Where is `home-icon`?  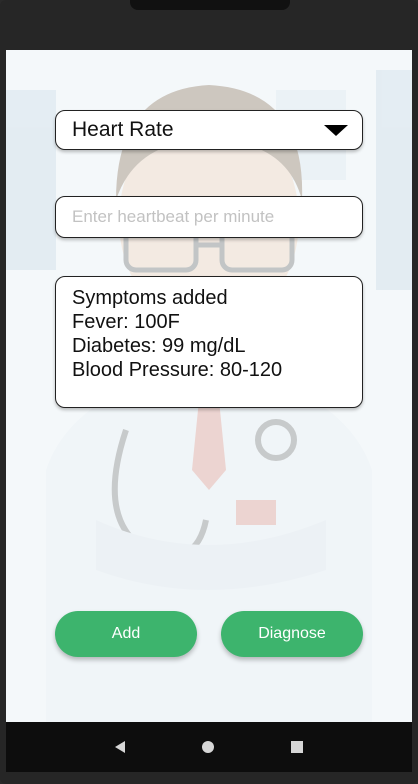 home-icon is located at coordinates (207, 747).